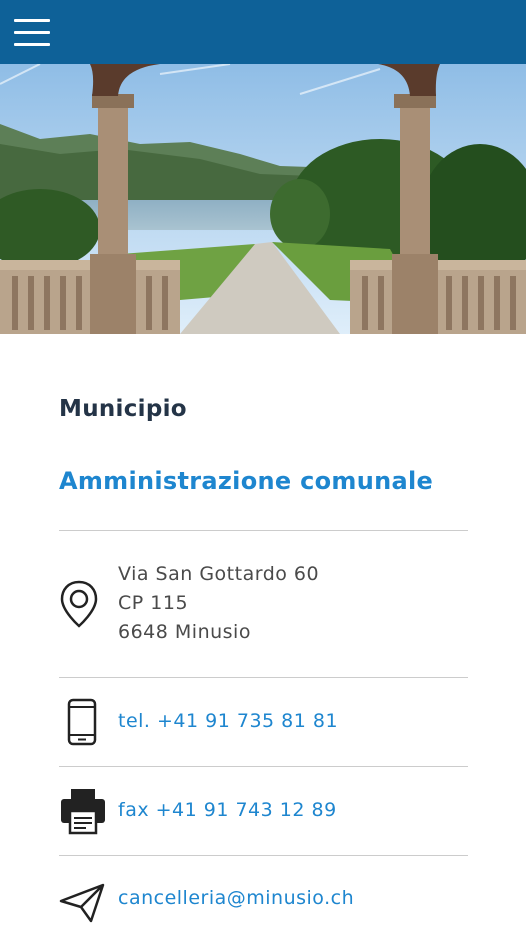 The image size is (526, 927). Describe the element at coordinates (32, 33) in the screenshot. I see `hamburger-menu-icon` at that location.